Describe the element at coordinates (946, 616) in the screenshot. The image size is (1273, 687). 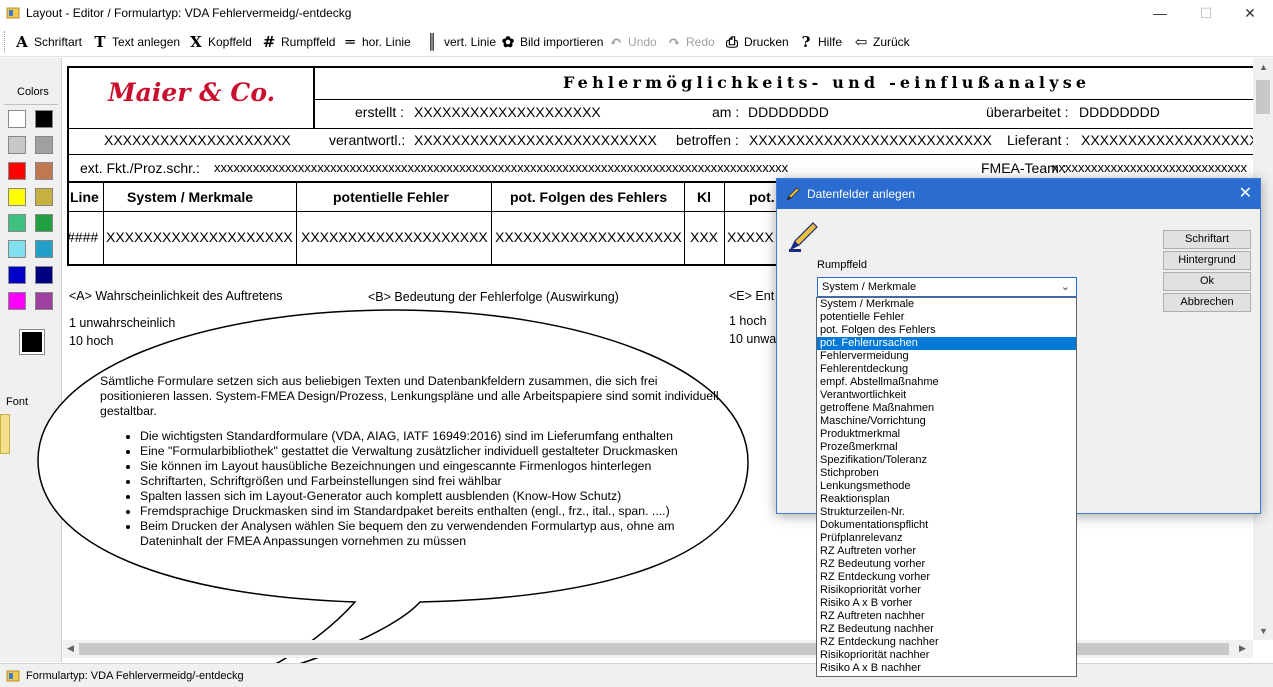
I see `dropdown-option: RZ Auftreten nachher` at that location.